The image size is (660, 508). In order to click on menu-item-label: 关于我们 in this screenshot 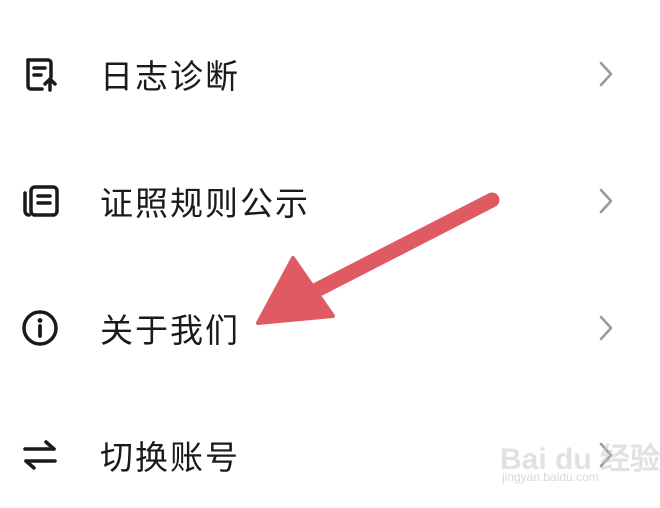, I will do `click(170, 330)`.